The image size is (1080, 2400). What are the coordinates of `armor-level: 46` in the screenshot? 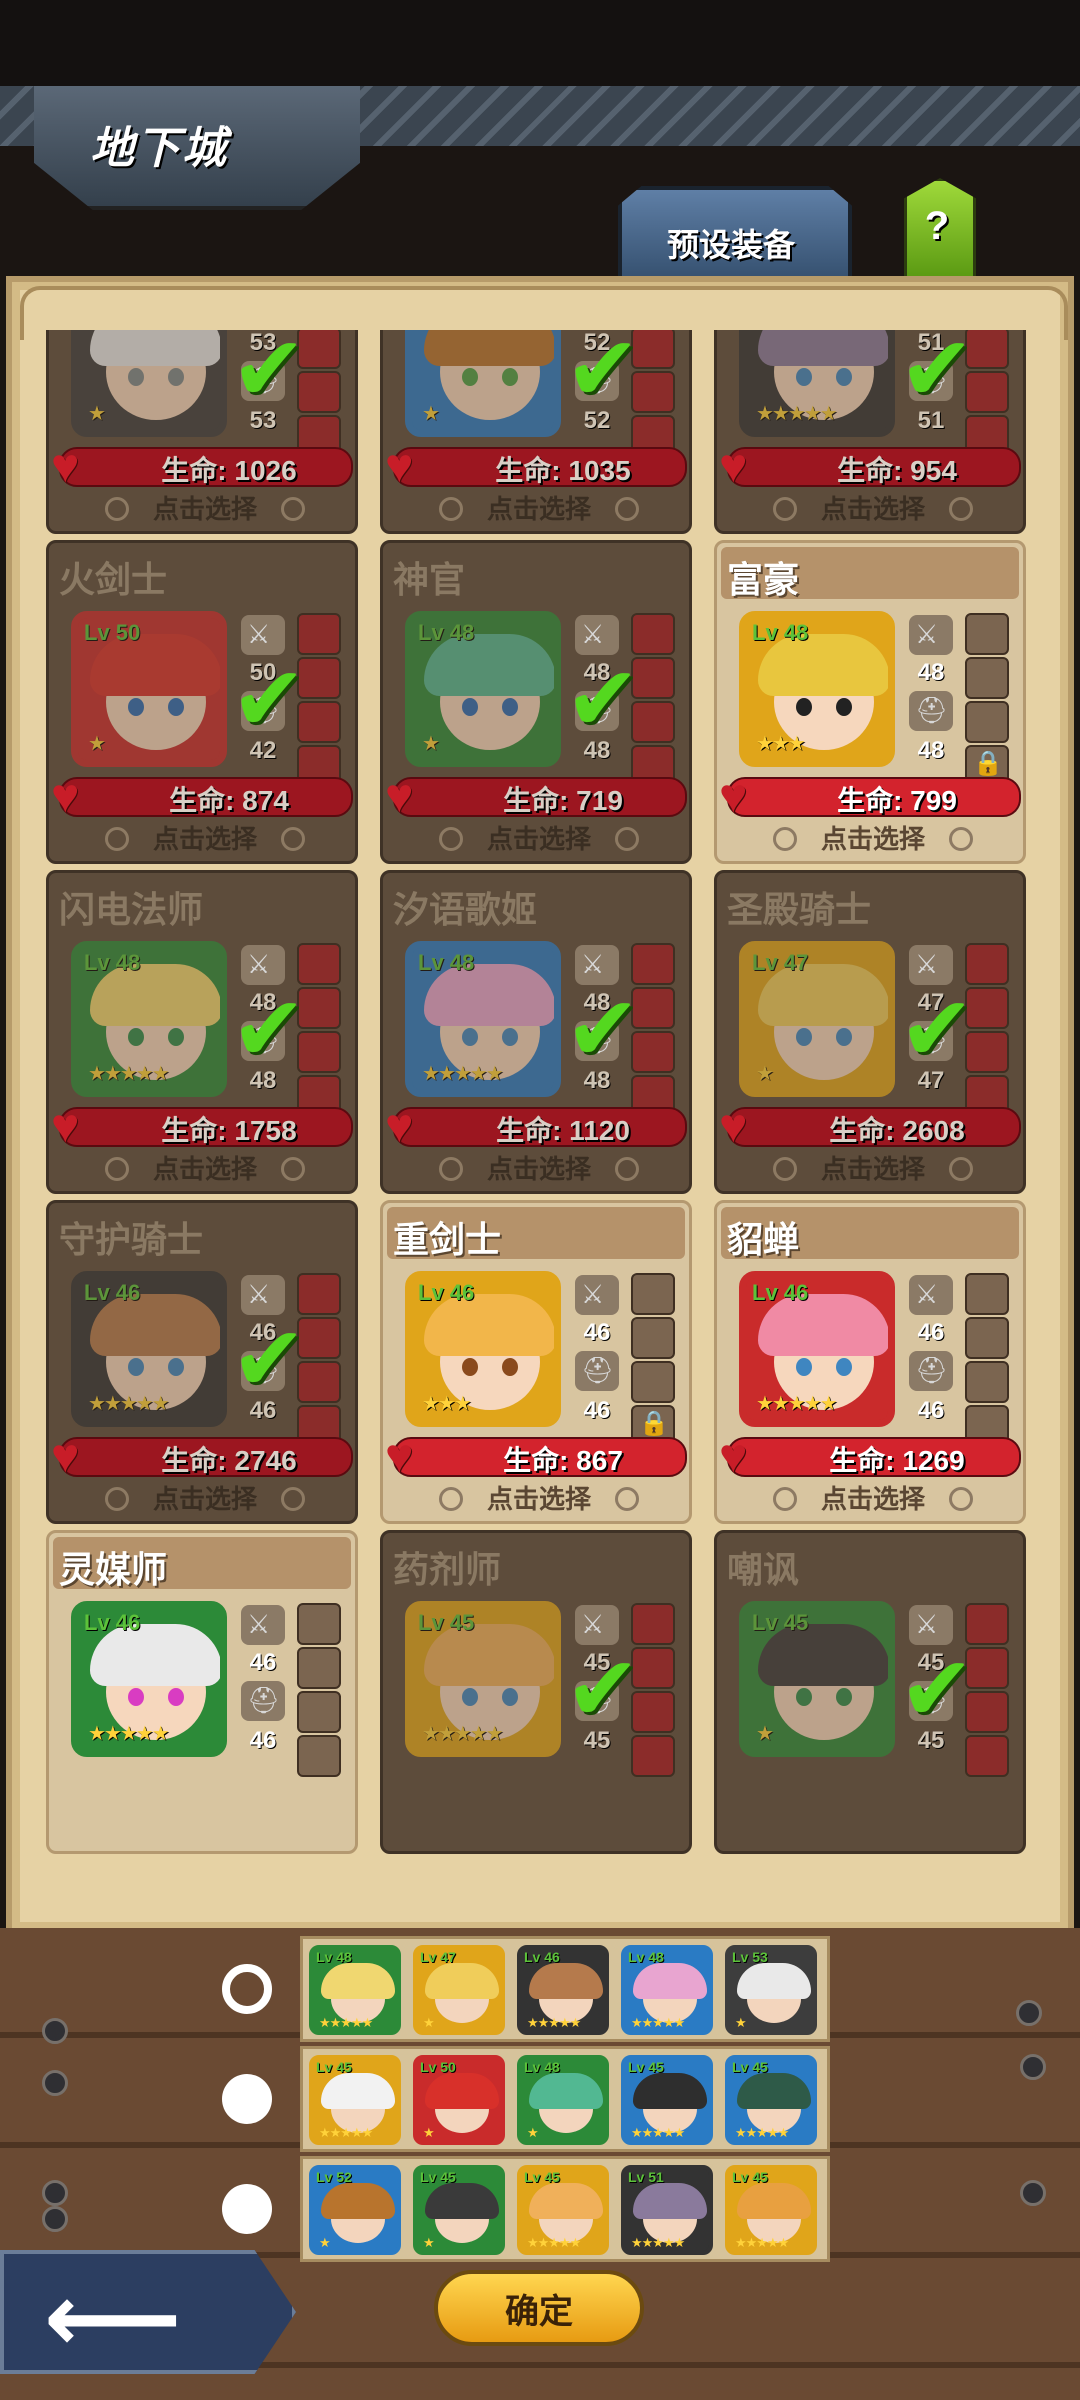 It's located at (931, 1410).